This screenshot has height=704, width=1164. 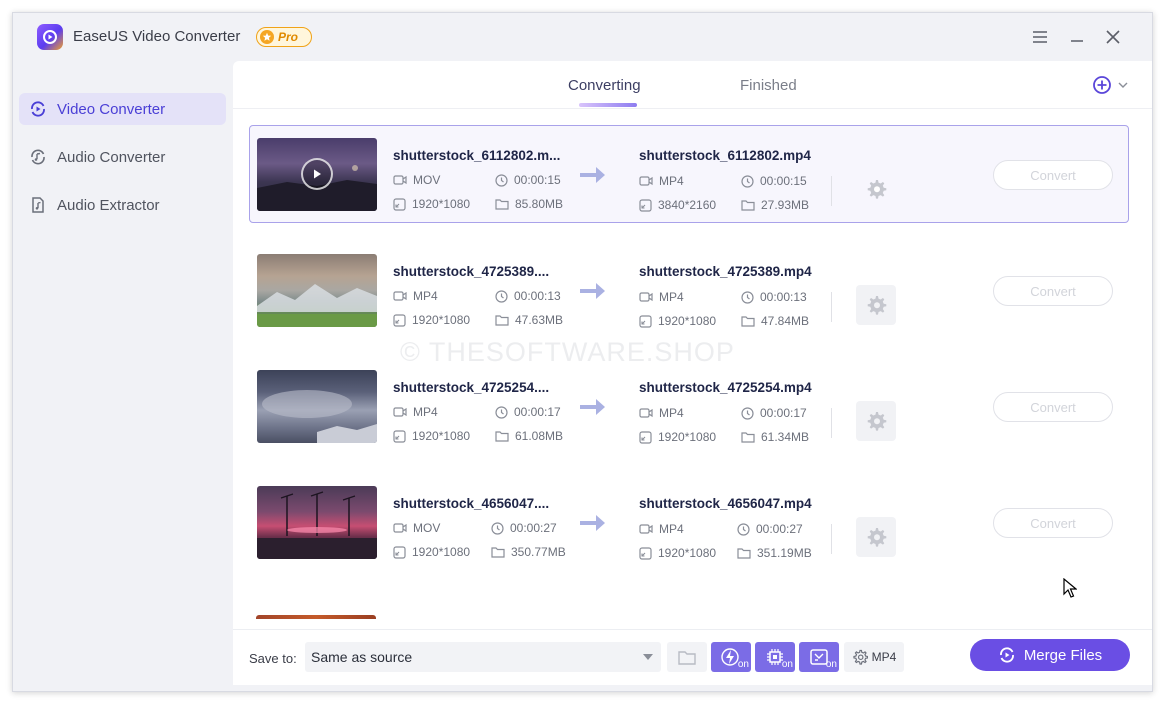 I want to click on tab-converting: Converting, so click(x=604, y=85).